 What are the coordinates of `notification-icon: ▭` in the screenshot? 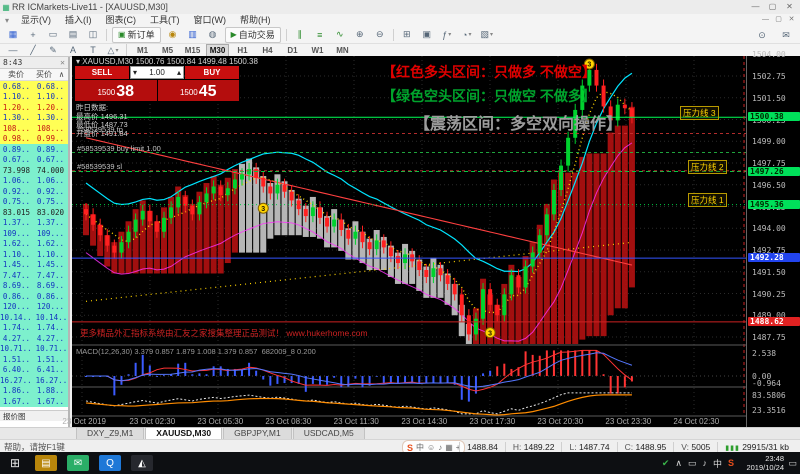 It's located at (792, 463).